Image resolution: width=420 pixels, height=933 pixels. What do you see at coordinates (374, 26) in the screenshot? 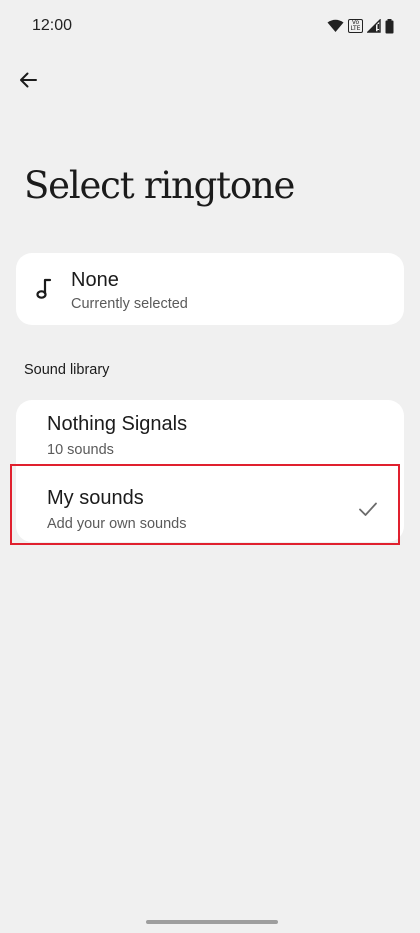
I see `signal-icon` at bounding box center [374, 26].